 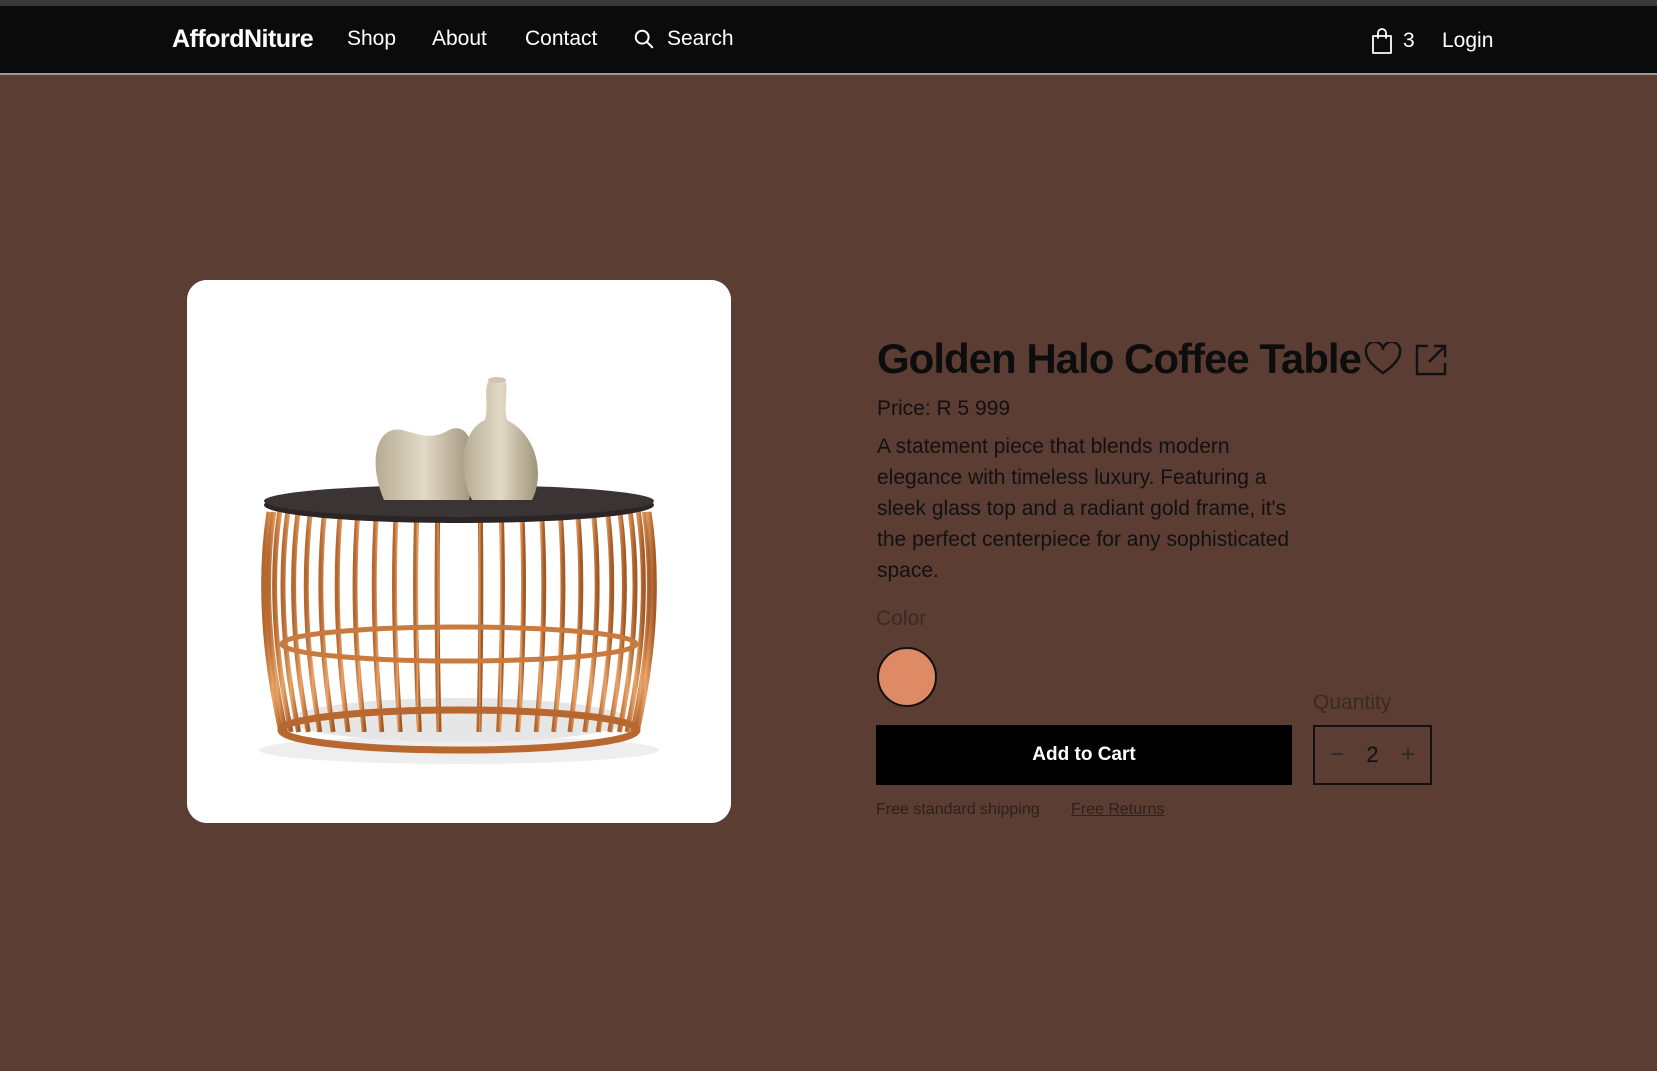 I want to click on brand-logo: AffordNiture, so click(x=243, y=39).